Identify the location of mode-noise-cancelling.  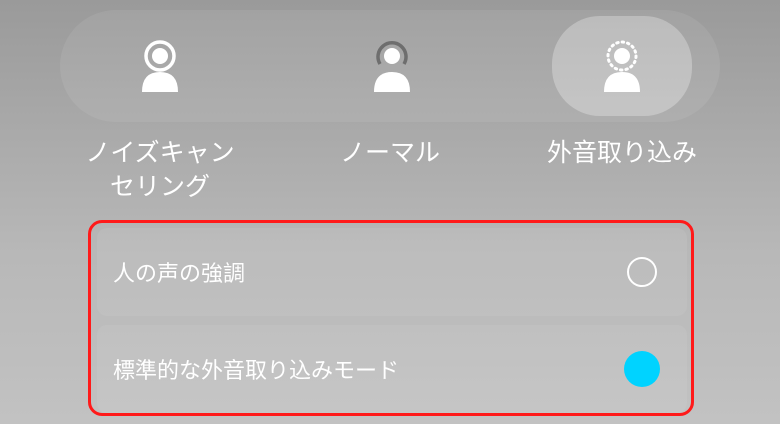
(160, 66).